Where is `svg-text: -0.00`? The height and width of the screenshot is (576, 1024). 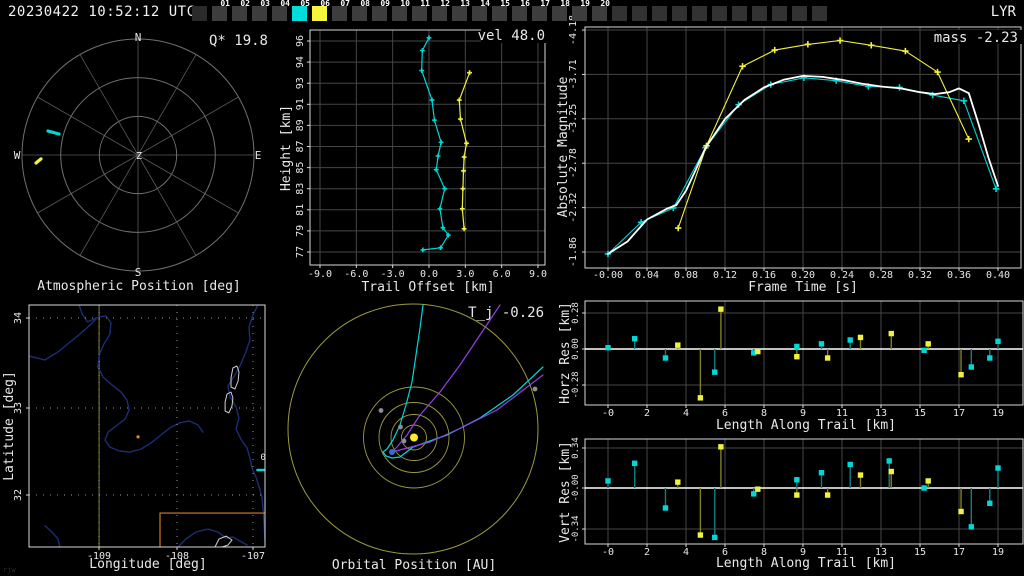
svg-text: -0.00 is located at coordinates (608, 275).